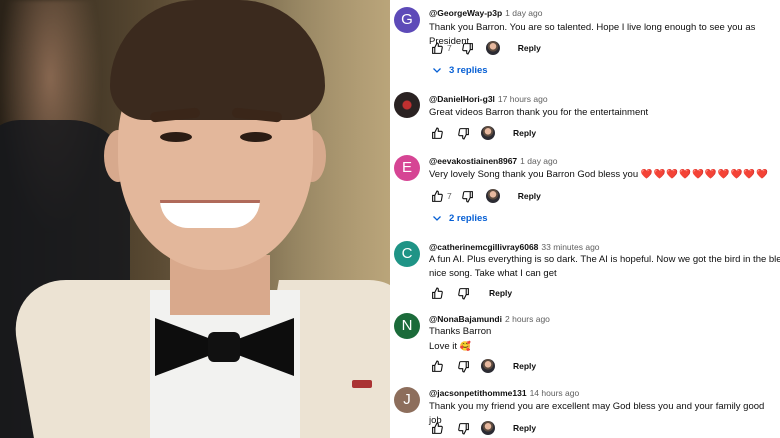 The height and width of the screenshot is (438, 780). Describe the element at coordinates (527, 319) in the screenshot. I see `comment-timestamp: 2 hours ago` at that location.